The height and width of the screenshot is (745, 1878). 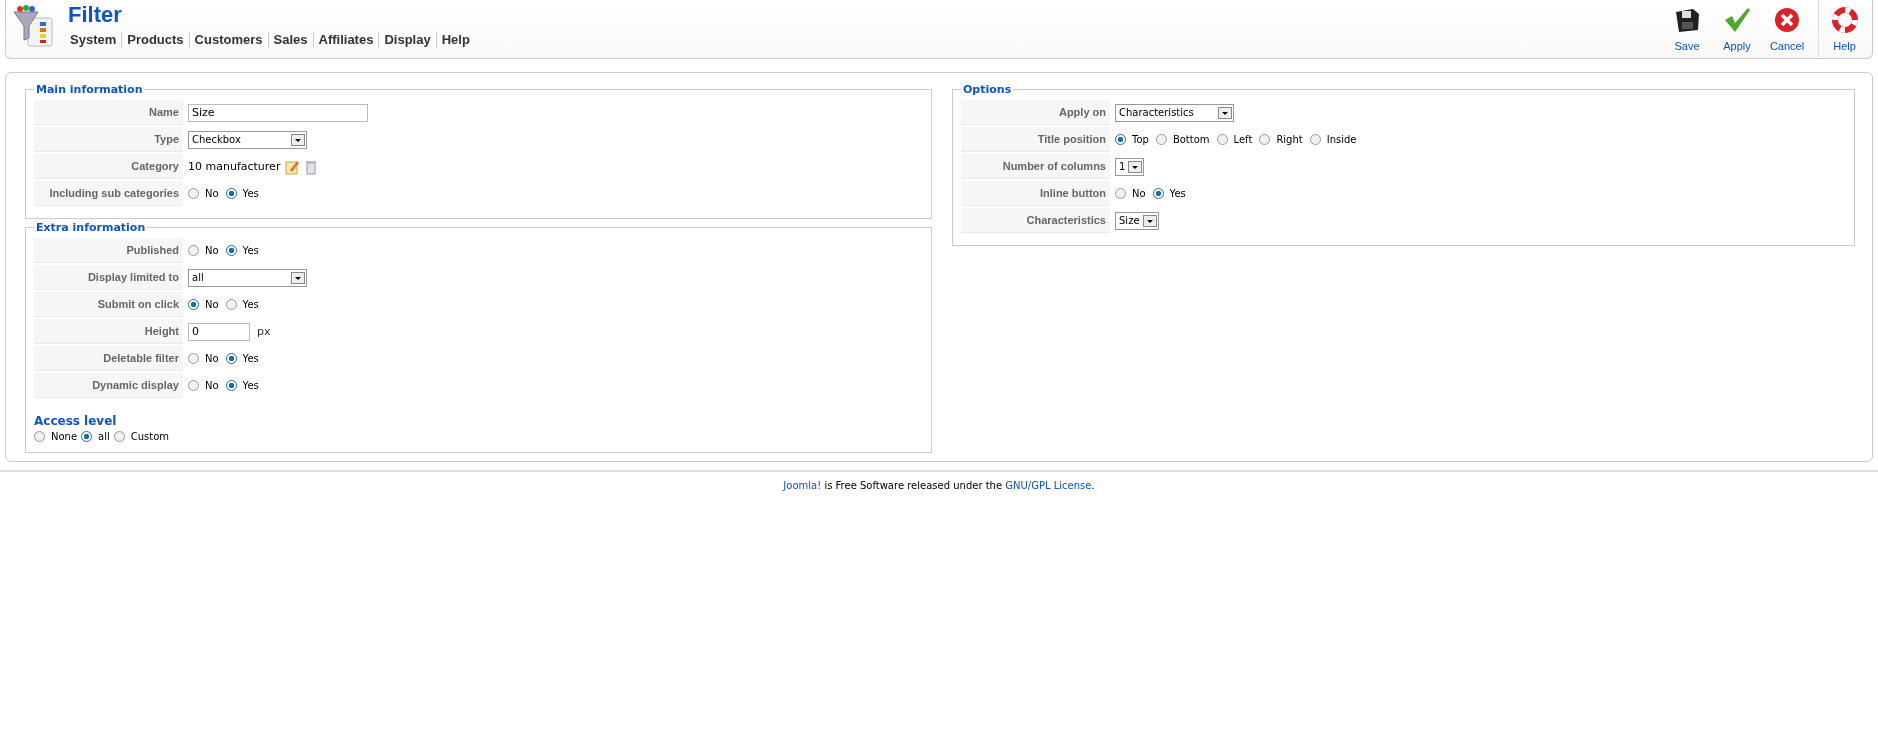 What do you see at coordinates (247, 139) in the screenshot?
I see `dropdown: Checkbox` at bounding box center [247, 139].